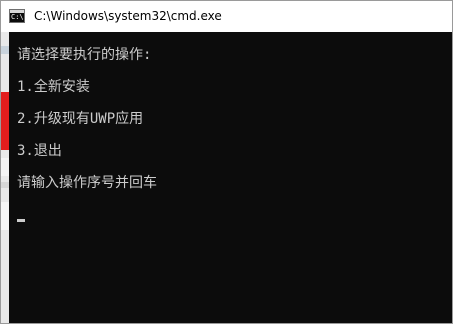 The image size is (453, 324). What do you see at coordinates (17, 16) in the screenshot?
I see `cmd-icon` at bounding box center [17, 16].